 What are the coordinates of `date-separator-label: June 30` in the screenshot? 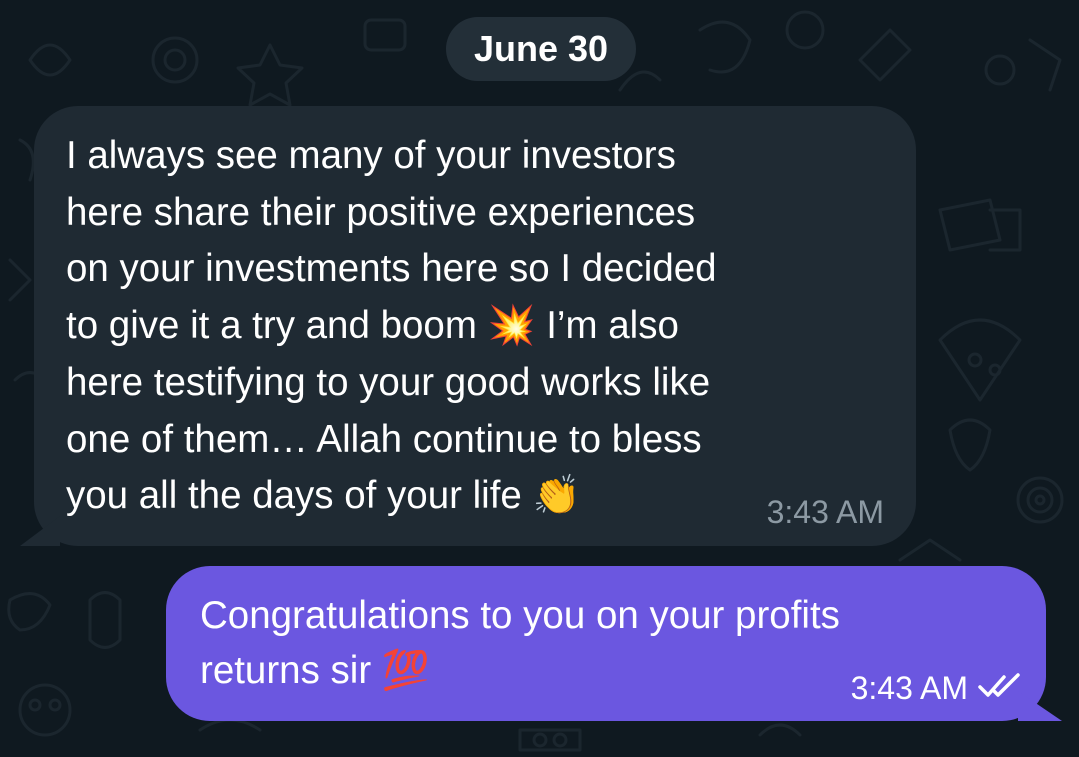 It's located at (541, 48).